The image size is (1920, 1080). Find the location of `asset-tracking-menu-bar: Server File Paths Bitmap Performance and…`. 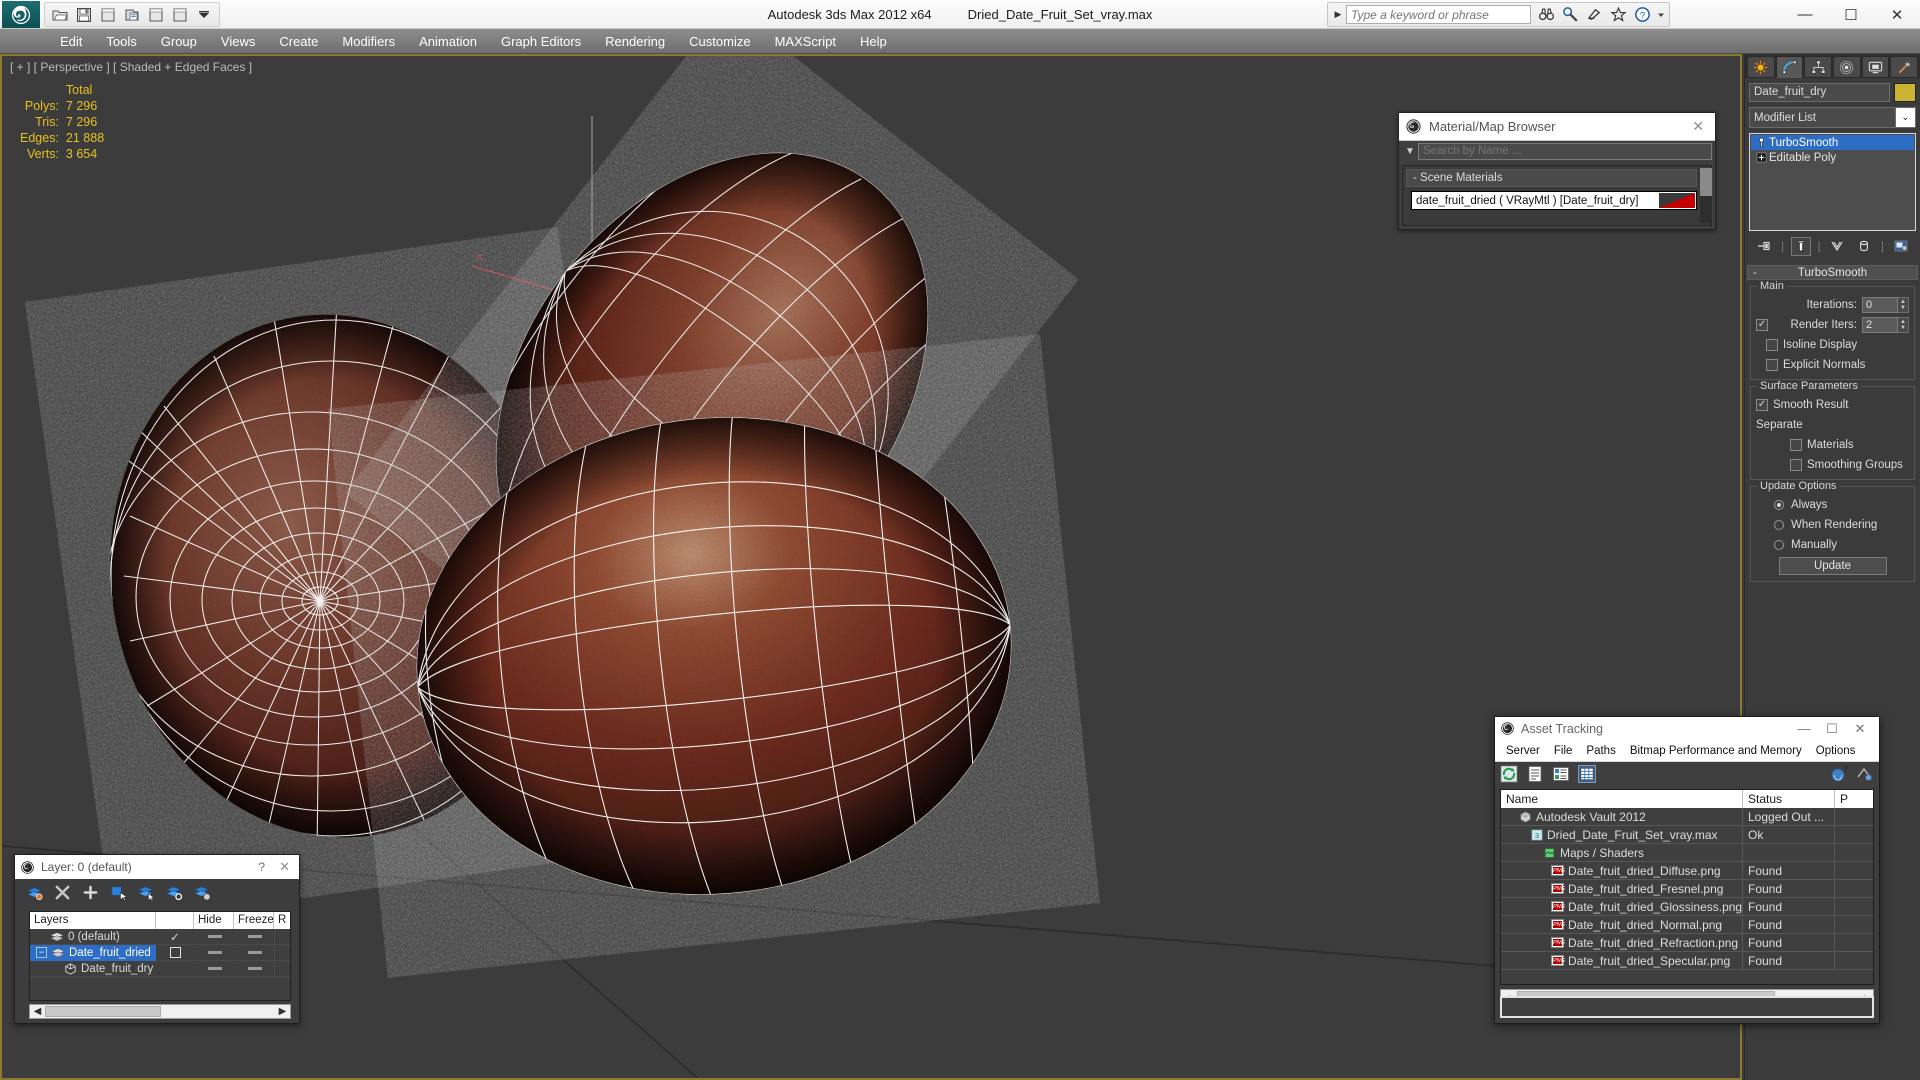

asset-tracking-menu-bar: Server File Paths Bitmap Performance and… is located at coordinates (1687, 751).